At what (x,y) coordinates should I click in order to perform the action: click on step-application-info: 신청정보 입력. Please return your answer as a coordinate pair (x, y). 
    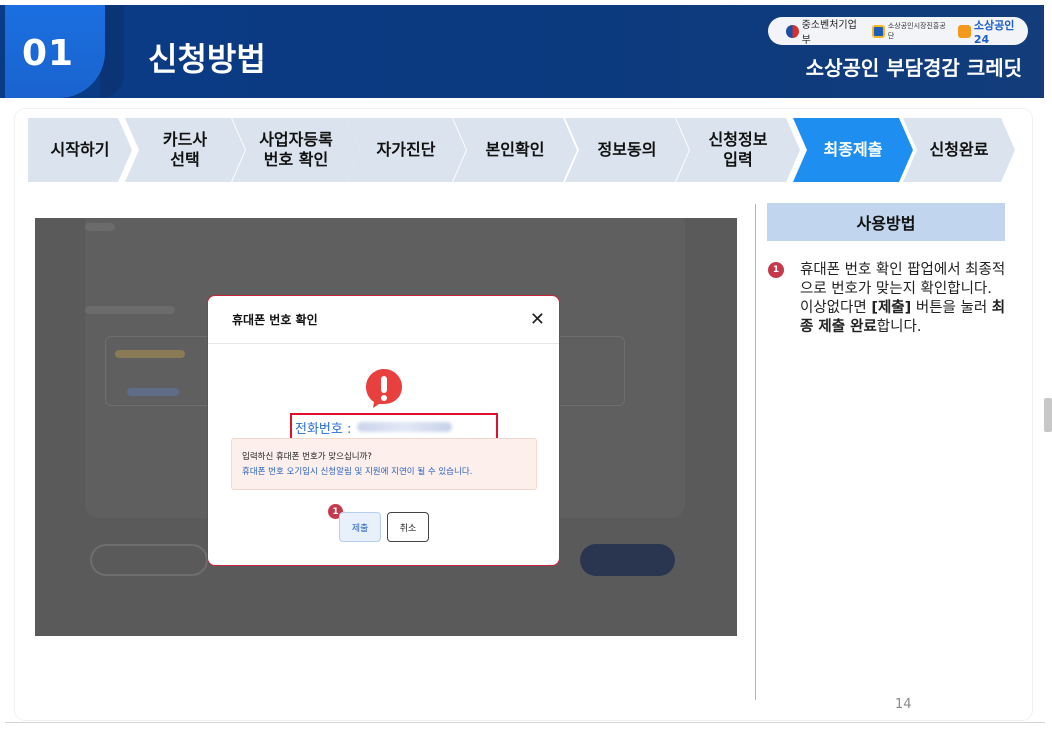
    Looking at the image, I should click on (738, 150).